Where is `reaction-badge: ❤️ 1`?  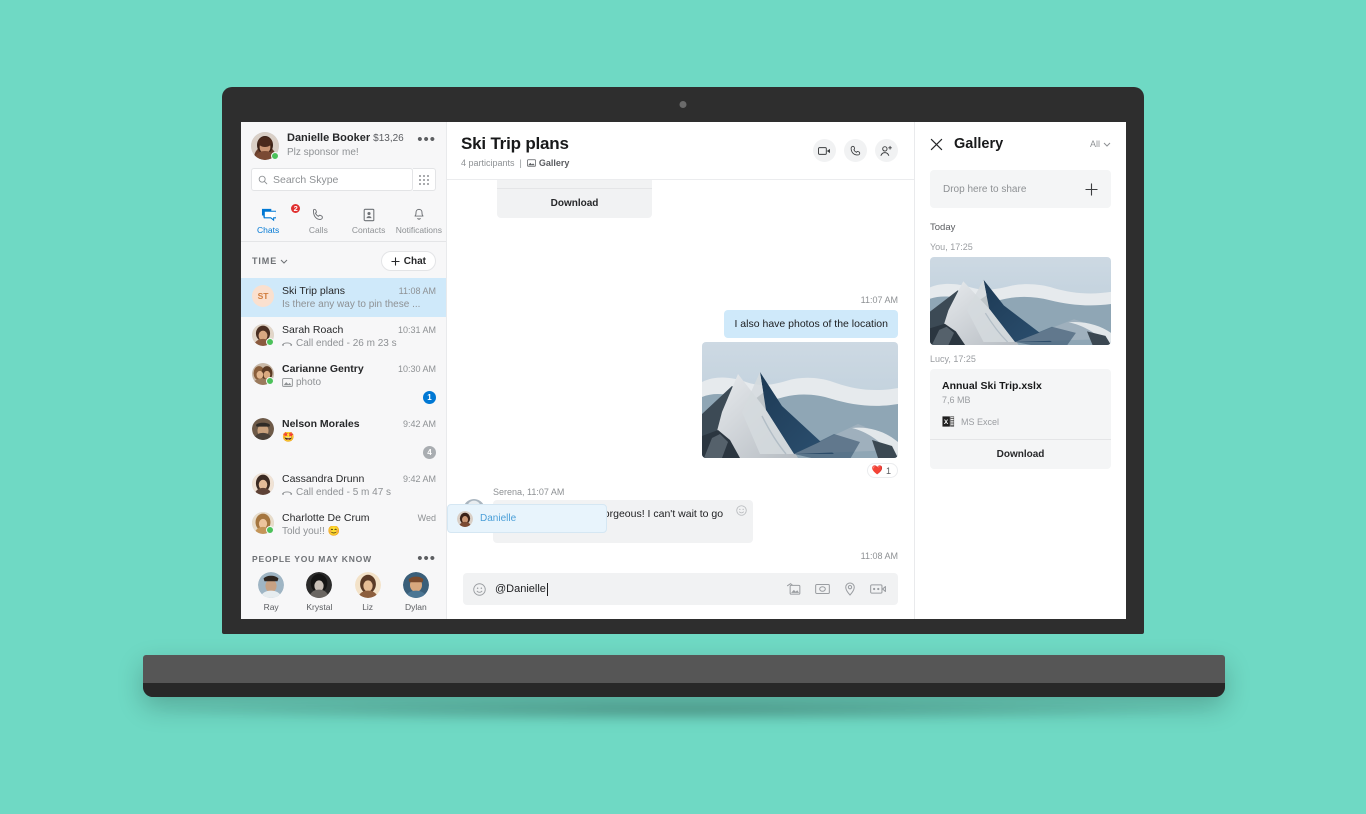 reaction-badge: ❤️ 1 is located at coordinates (882, 471).